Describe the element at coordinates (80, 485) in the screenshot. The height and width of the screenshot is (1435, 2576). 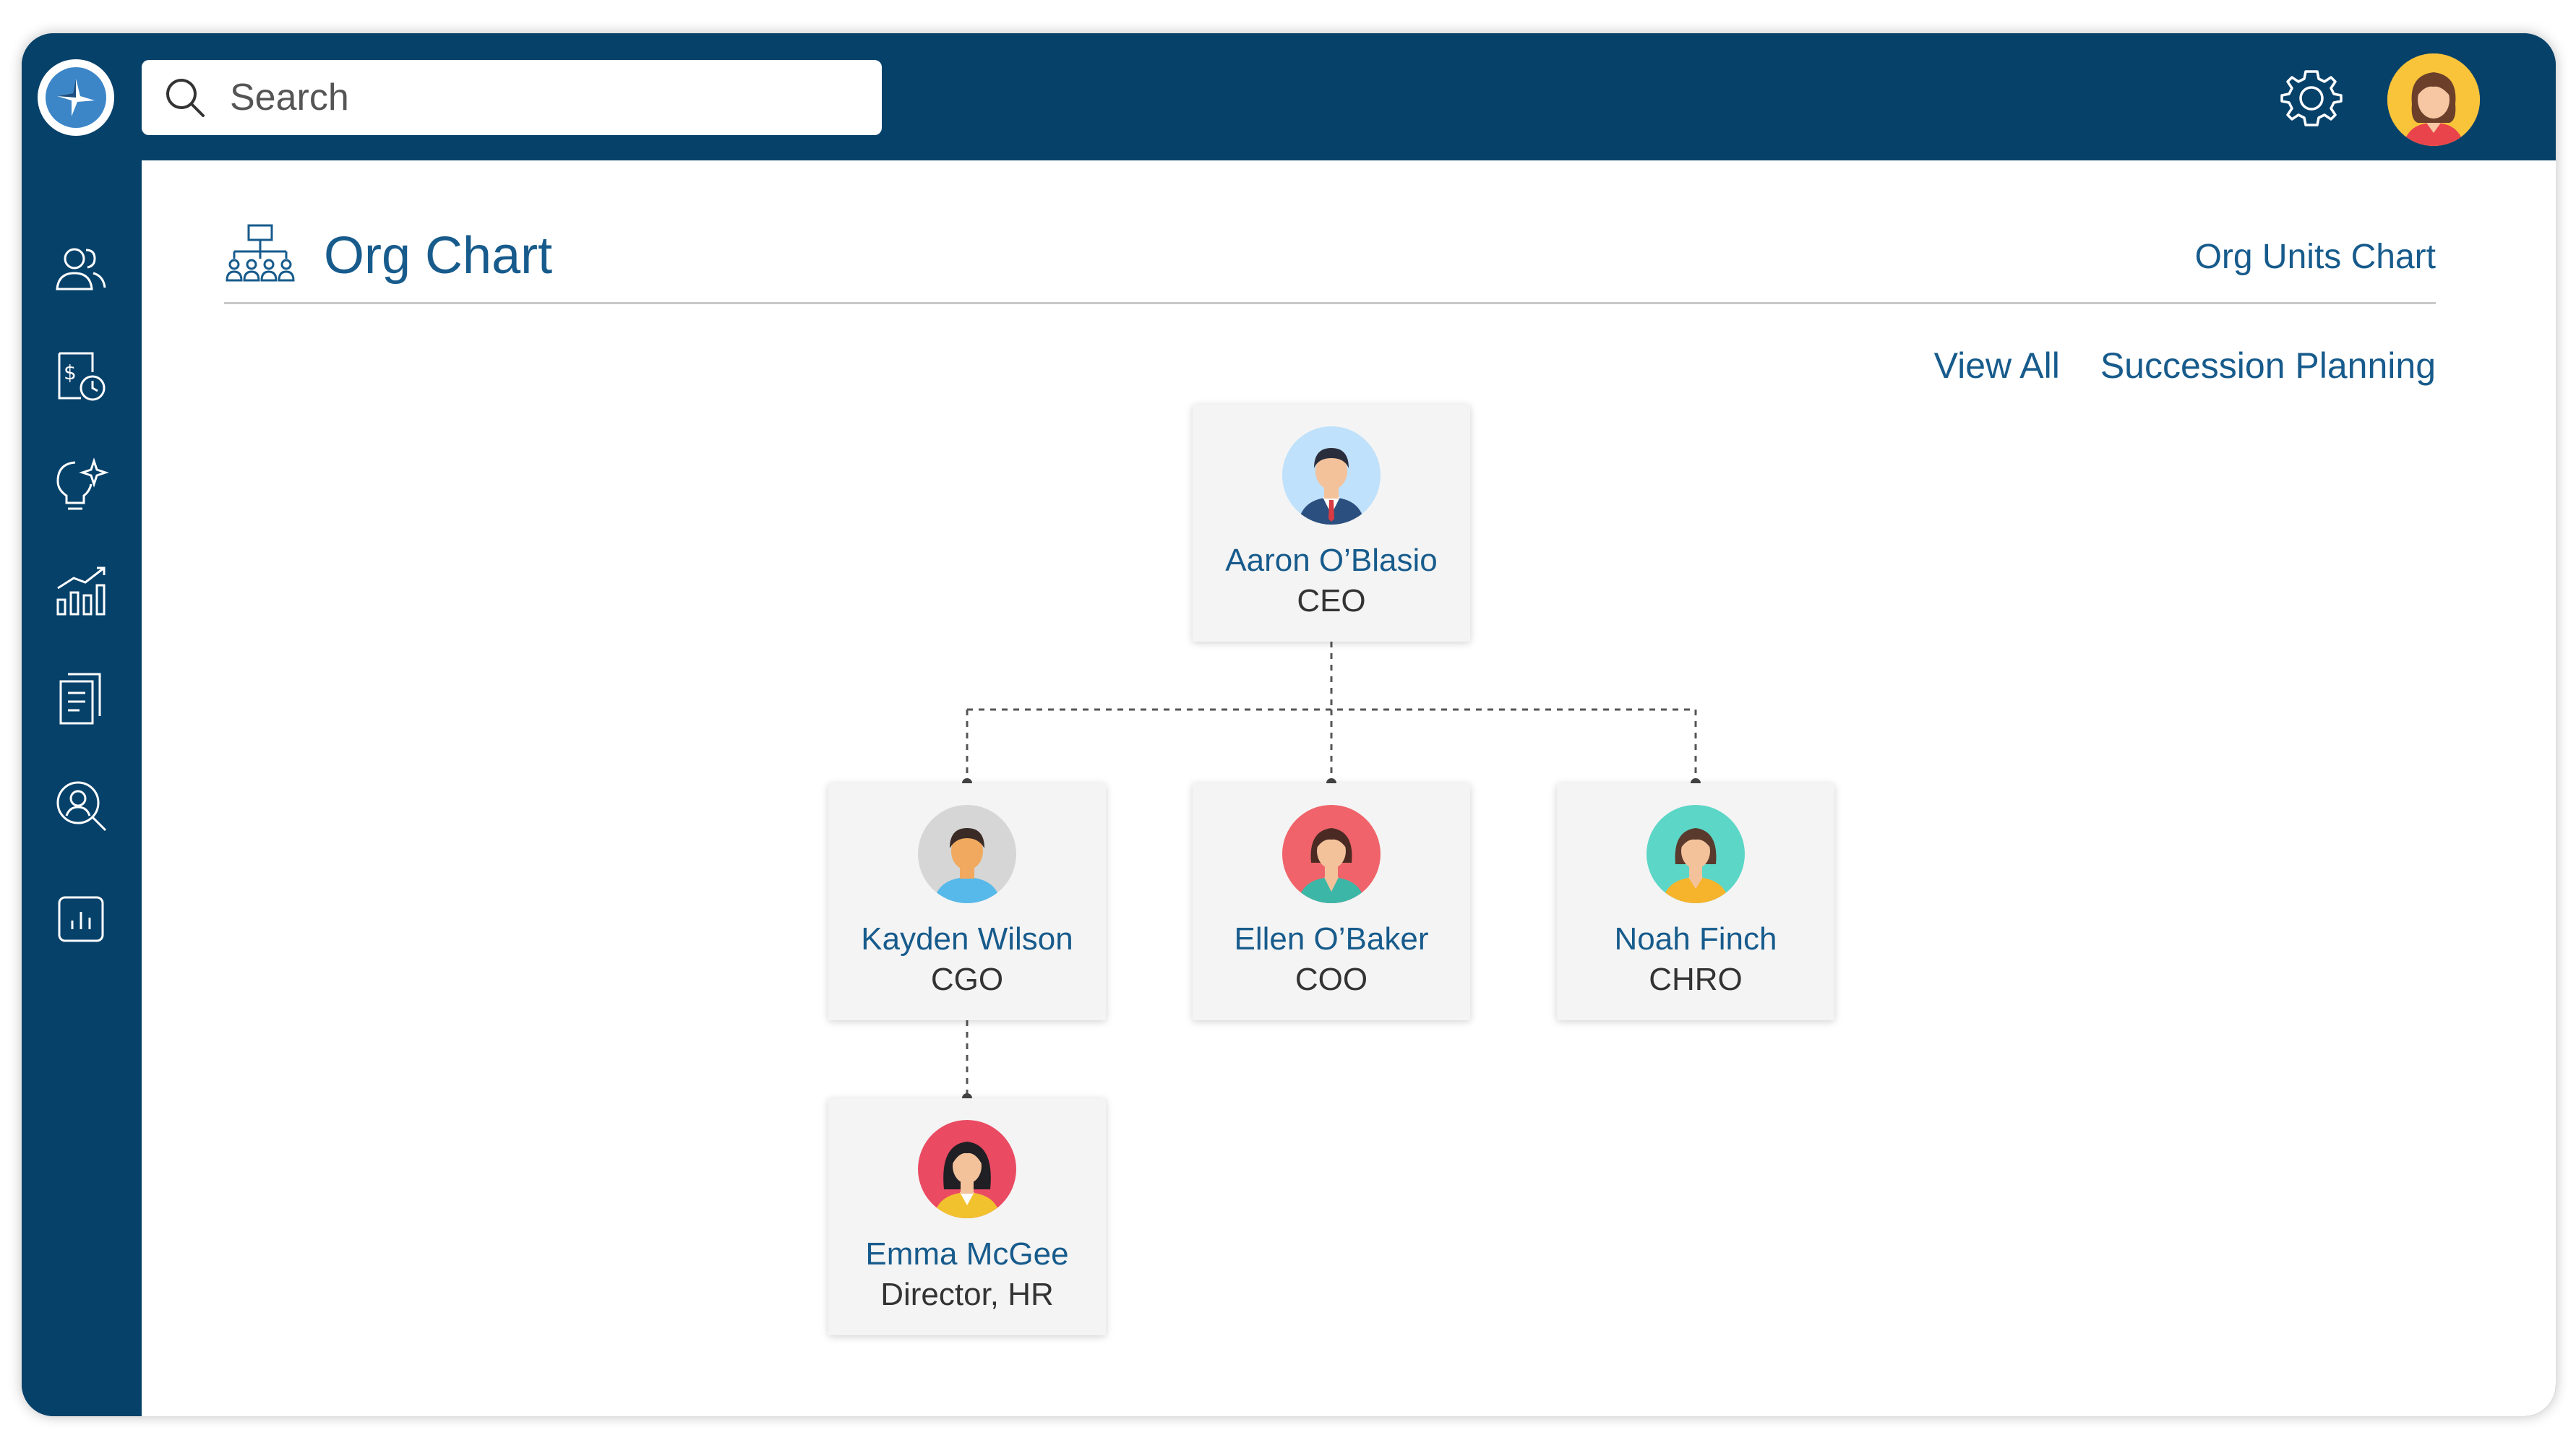
I see `ideas-icon` at that location.